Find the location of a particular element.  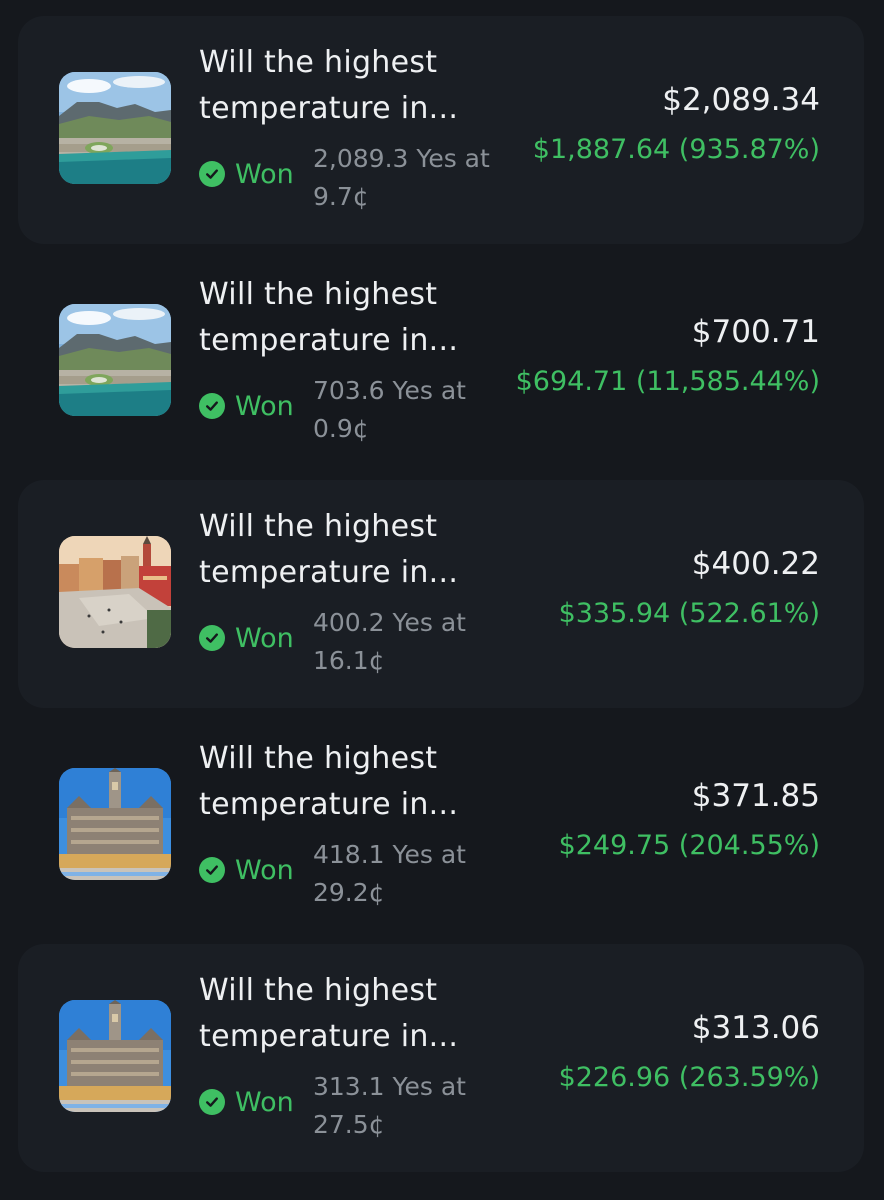

shares-info: 418.1 Yes at 29.2¢ is located at coordinates (413, 874).